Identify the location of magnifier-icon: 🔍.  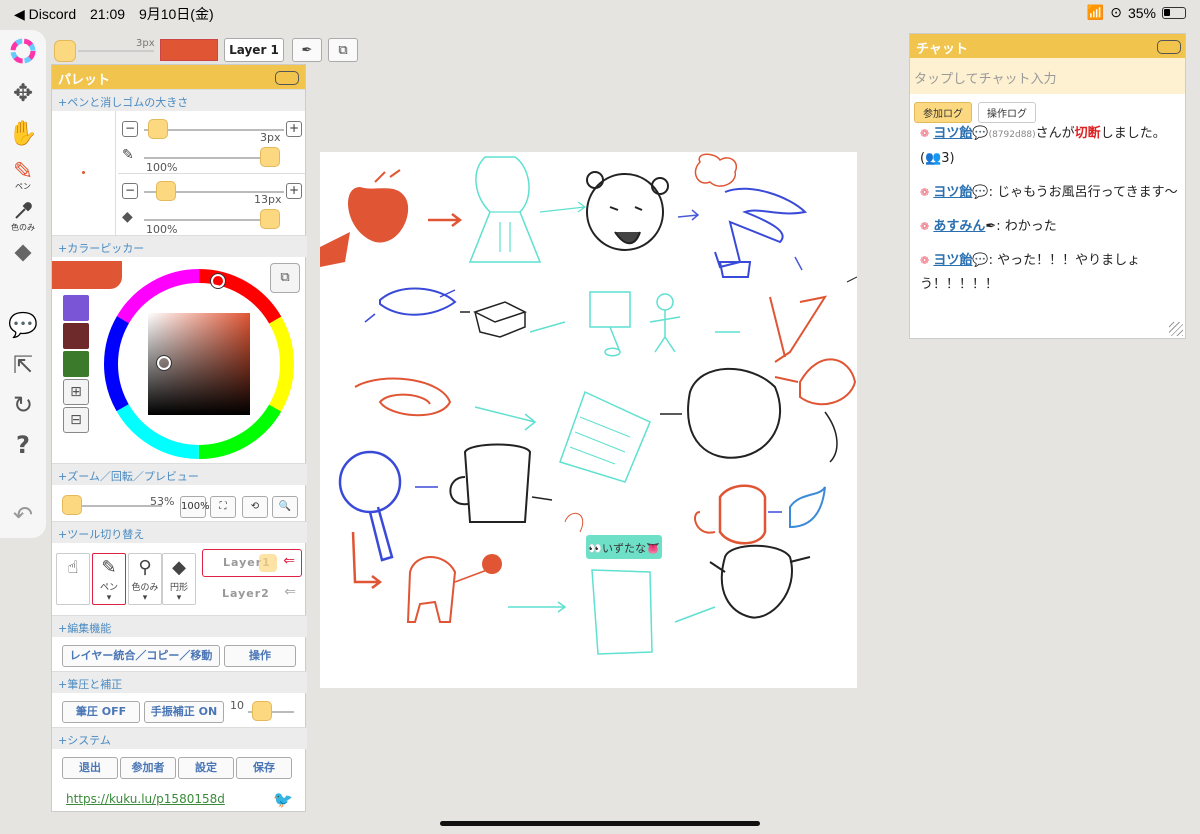
(285, 506).